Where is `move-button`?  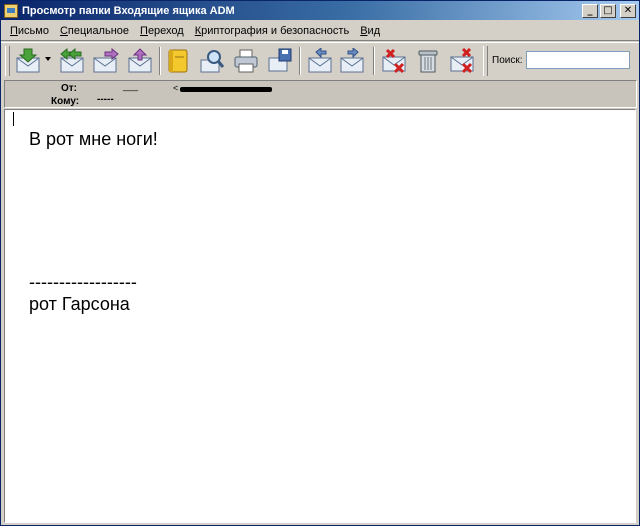
move-button is located at coordinates (140, 61).